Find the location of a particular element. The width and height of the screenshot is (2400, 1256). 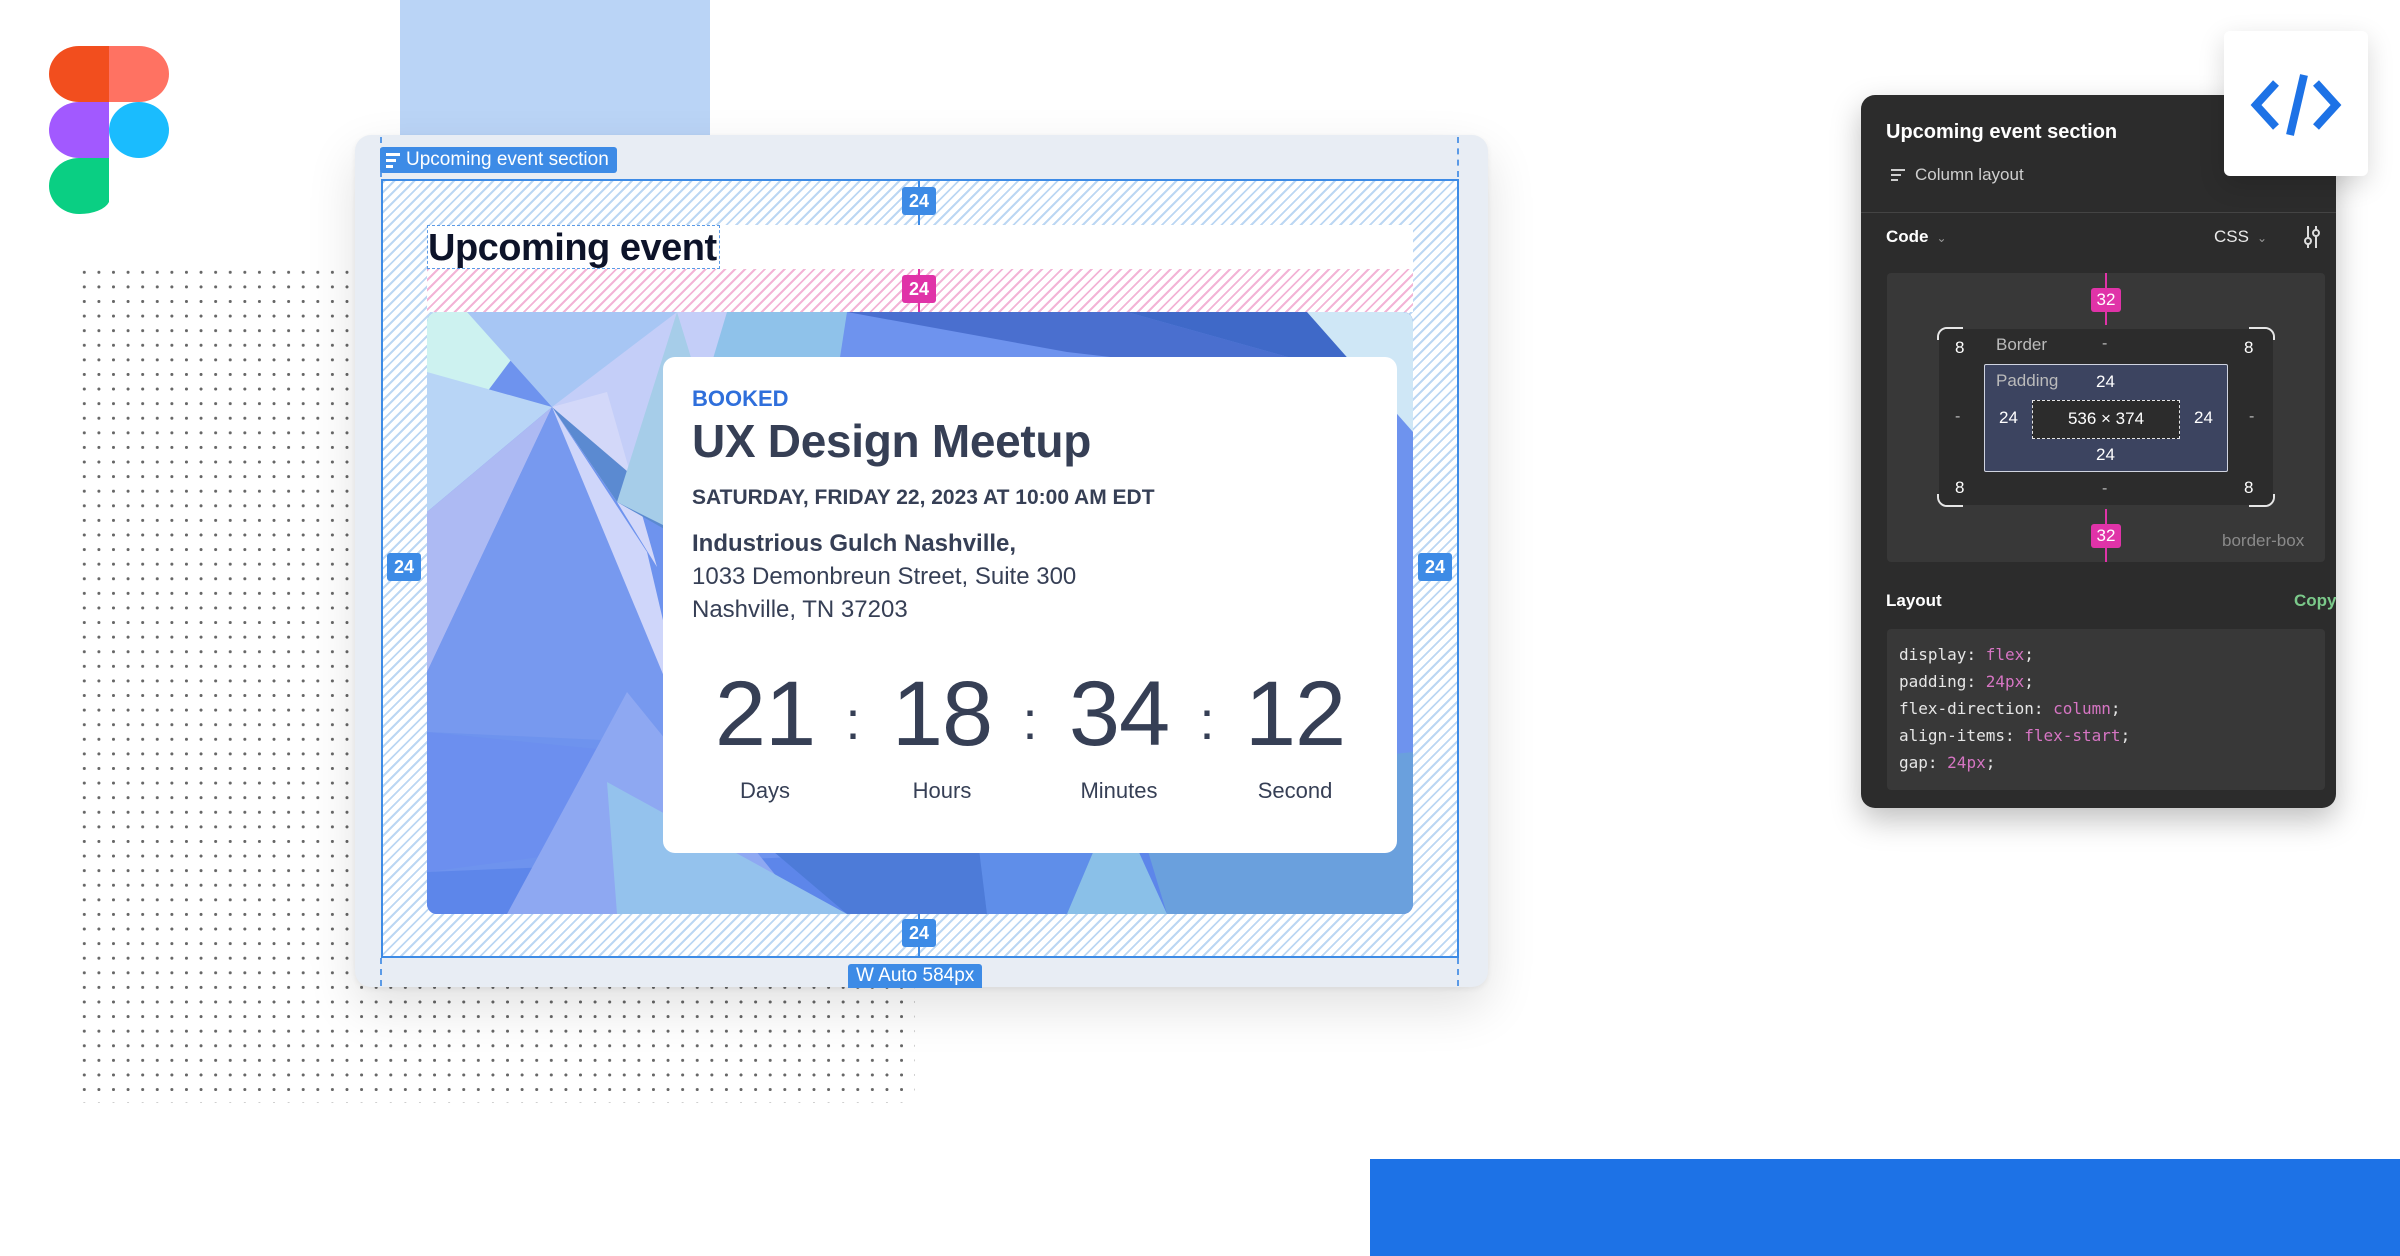

code-brackets-icon is located at coordinates (2296, 105).